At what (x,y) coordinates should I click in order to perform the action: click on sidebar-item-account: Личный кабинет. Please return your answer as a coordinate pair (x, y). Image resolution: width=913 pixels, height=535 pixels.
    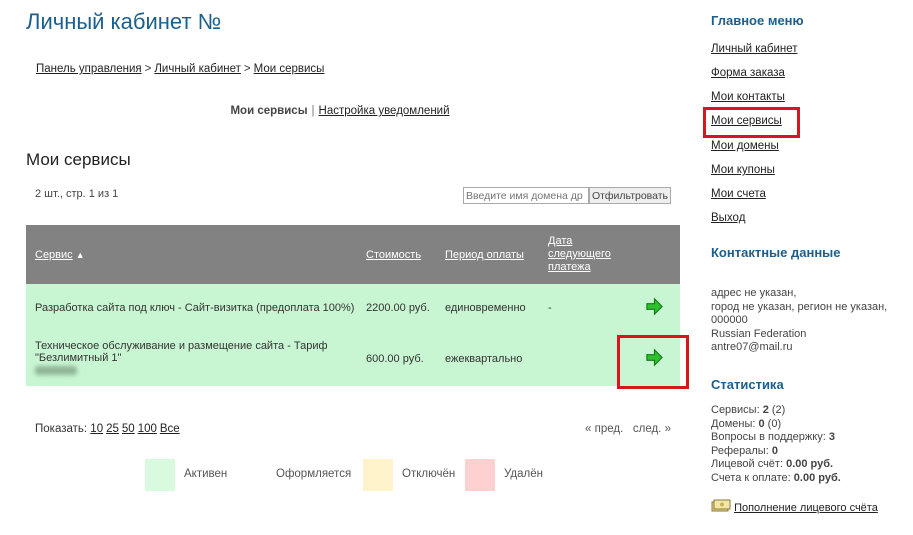
    Looking at the image, I should click on (754, 49).